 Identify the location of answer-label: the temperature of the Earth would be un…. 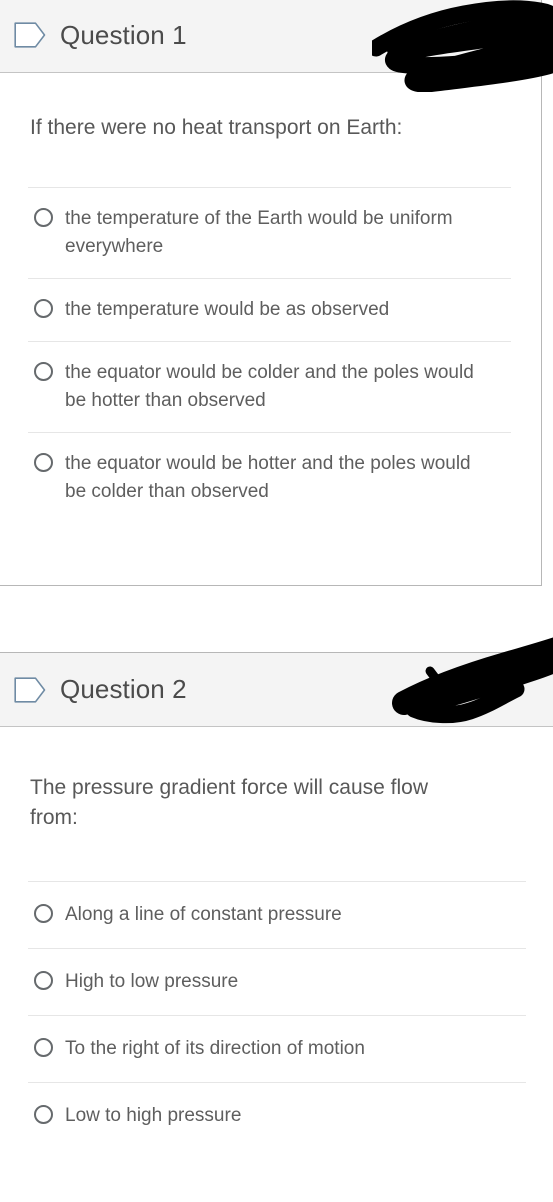
(259, 232).